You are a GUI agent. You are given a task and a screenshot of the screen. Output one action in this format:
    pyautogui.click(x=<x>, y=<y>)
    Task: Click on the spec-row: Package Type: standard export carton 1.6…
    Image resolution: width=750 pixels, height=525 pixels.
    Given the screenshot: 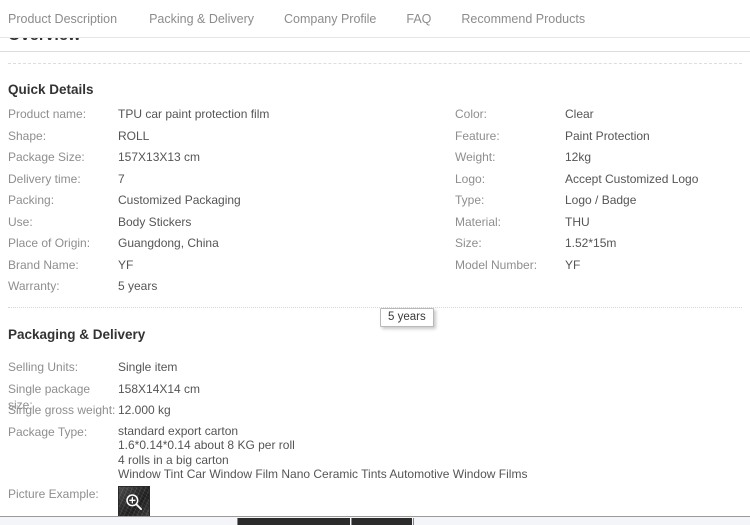 What is the action you would take?
    pyautogui.click(x=308, y=453)
    